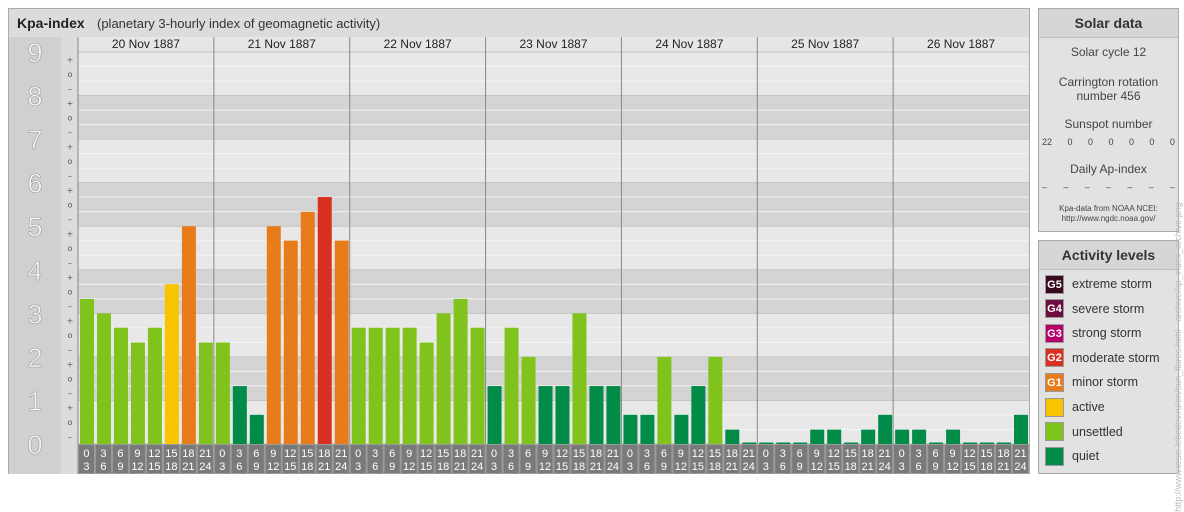 Image resolution: width=1184 pixels, height=512 pixels. Describe the element at coordinates (986, 454) in the screenshot. I see `hour-label-start: 15` at that location.